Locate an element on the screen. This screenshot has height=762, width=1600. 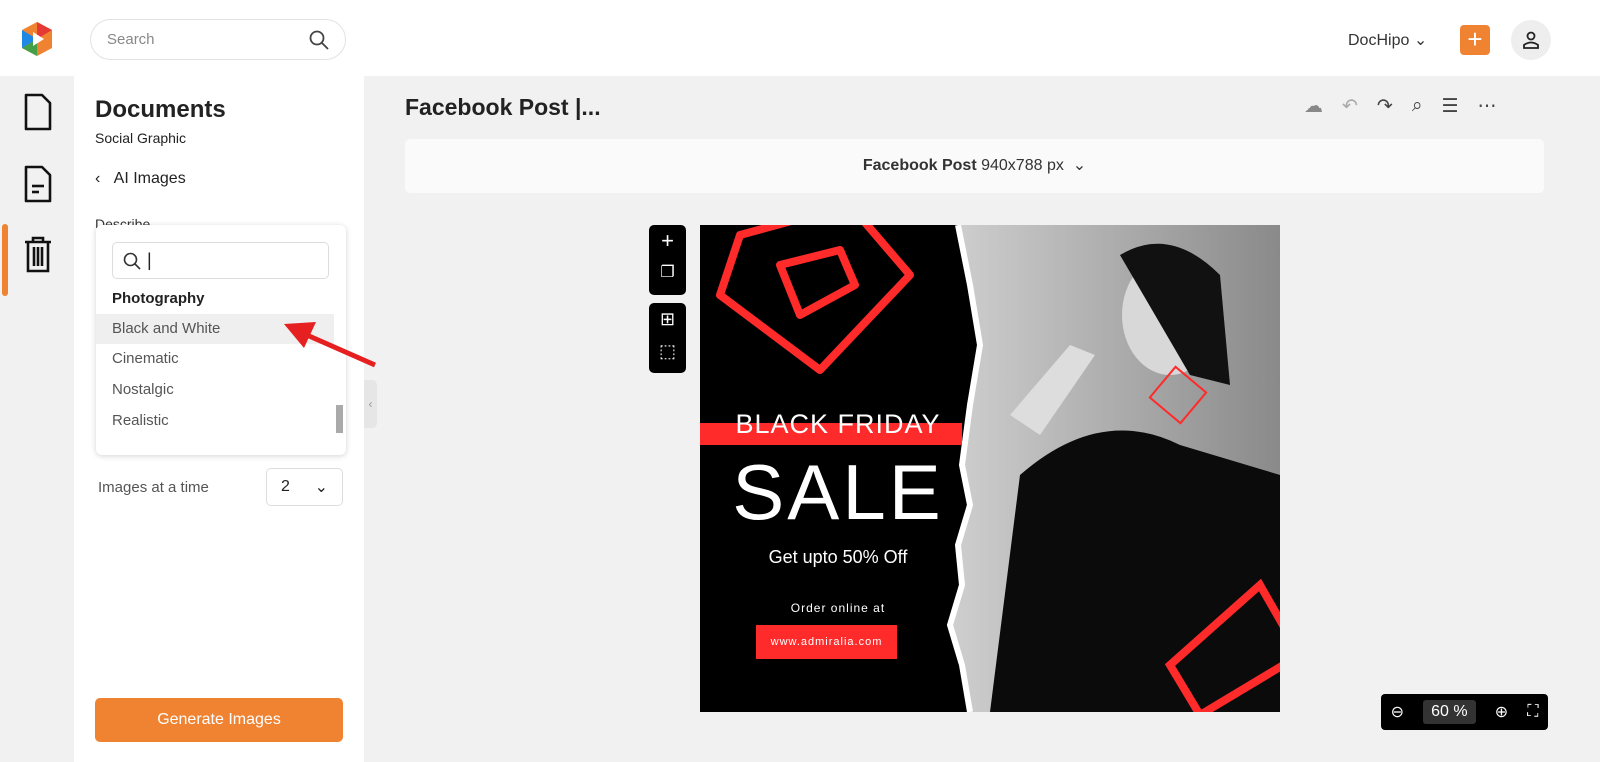
user-avatar is located at coordinates (1531, 40).